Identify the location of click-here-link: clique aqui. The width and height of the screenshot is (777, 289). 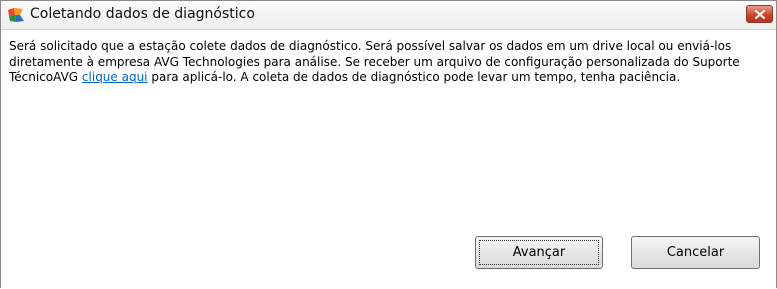
(115, 77).